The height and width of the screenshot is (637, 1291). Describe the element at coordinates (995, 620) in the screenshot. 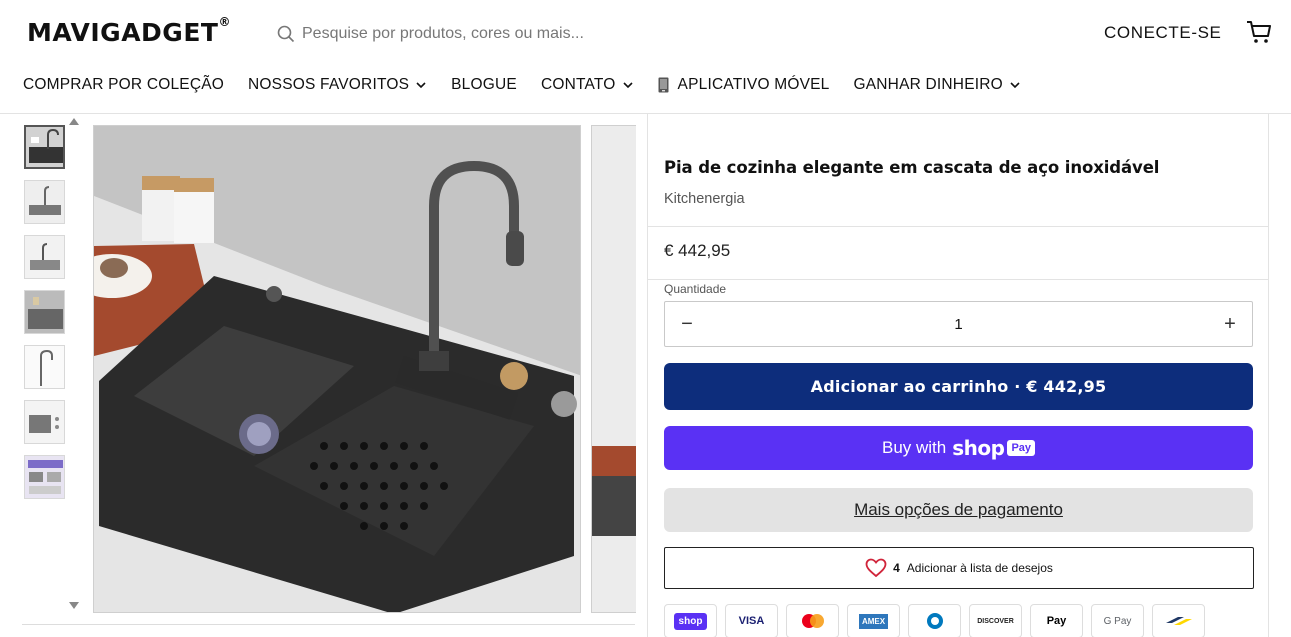

I see `discover-payment-icon: DISCOVER` at that location.